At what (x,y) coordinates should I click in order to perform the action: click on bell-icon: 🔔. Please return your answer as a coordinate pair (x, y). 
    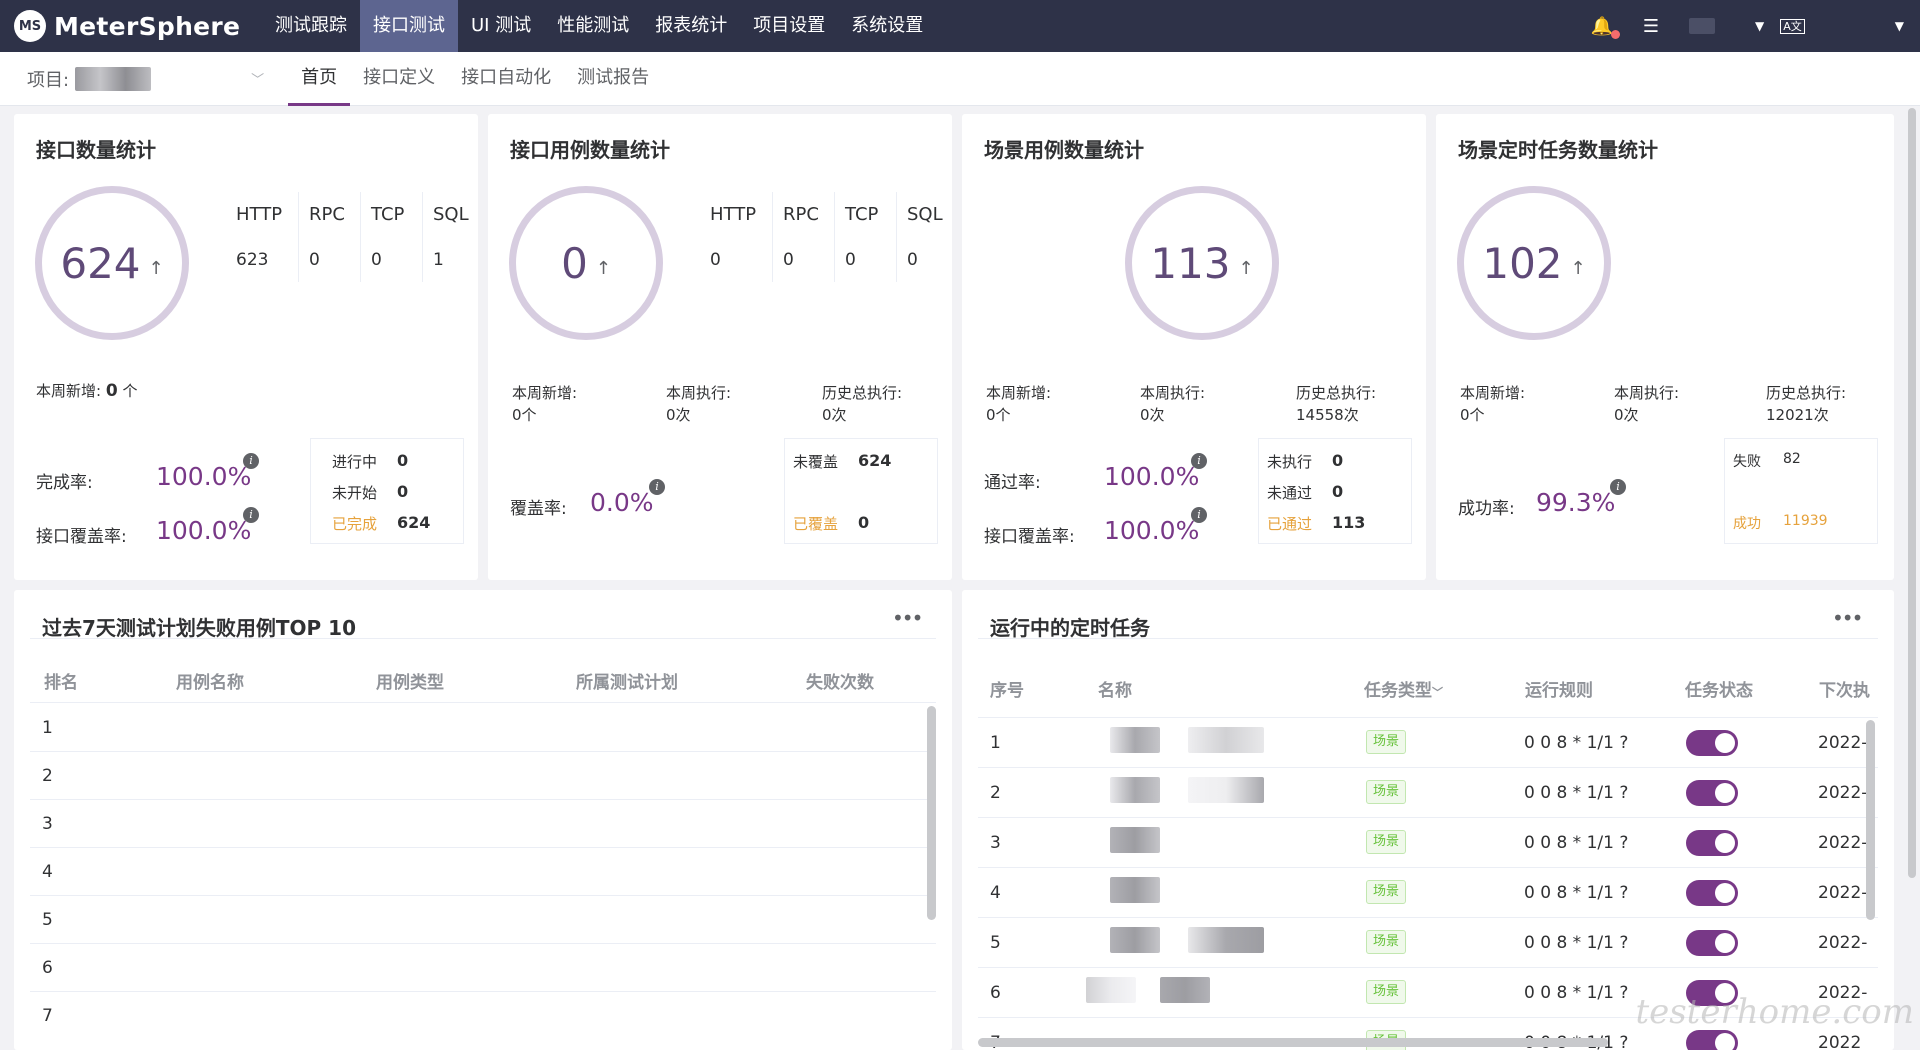
    Looking at the image, I should click on (1605, 27).